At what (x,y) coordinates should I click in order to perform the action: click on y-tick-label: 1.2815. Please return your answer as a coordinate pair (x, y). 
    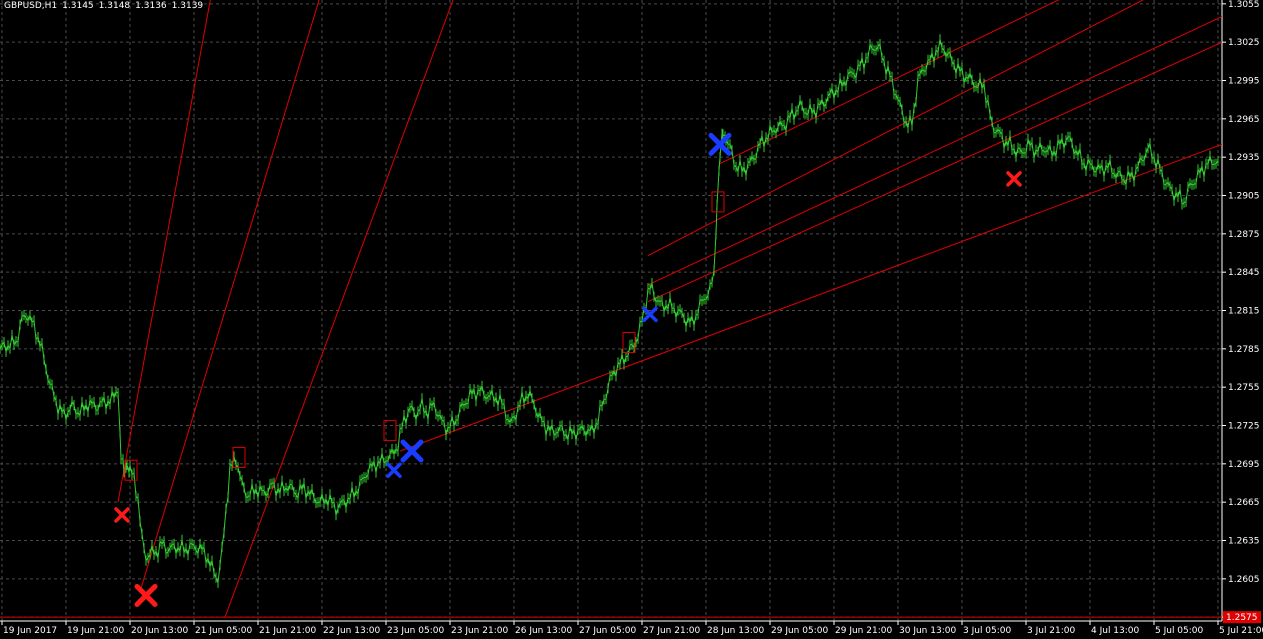
    Looking at the image, I should click on (1244, 312).